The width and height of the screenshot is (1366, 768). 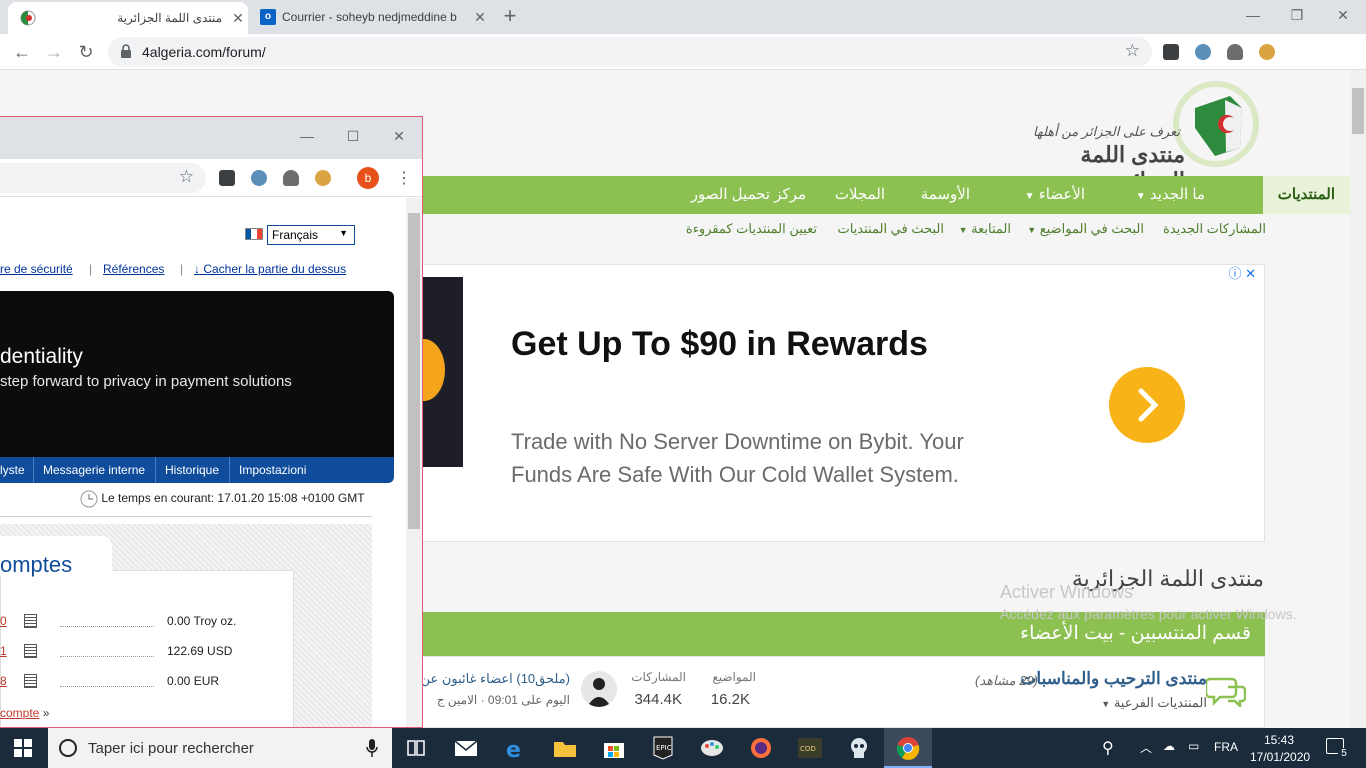 I want to click on page-scrollbar, so click(x=1358, y=399).